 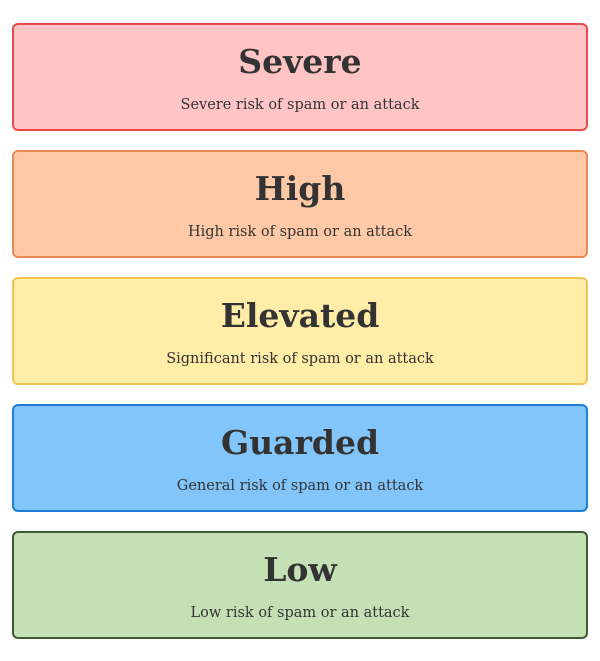 I want to click on level-title: High, so click(x=300, y=188).